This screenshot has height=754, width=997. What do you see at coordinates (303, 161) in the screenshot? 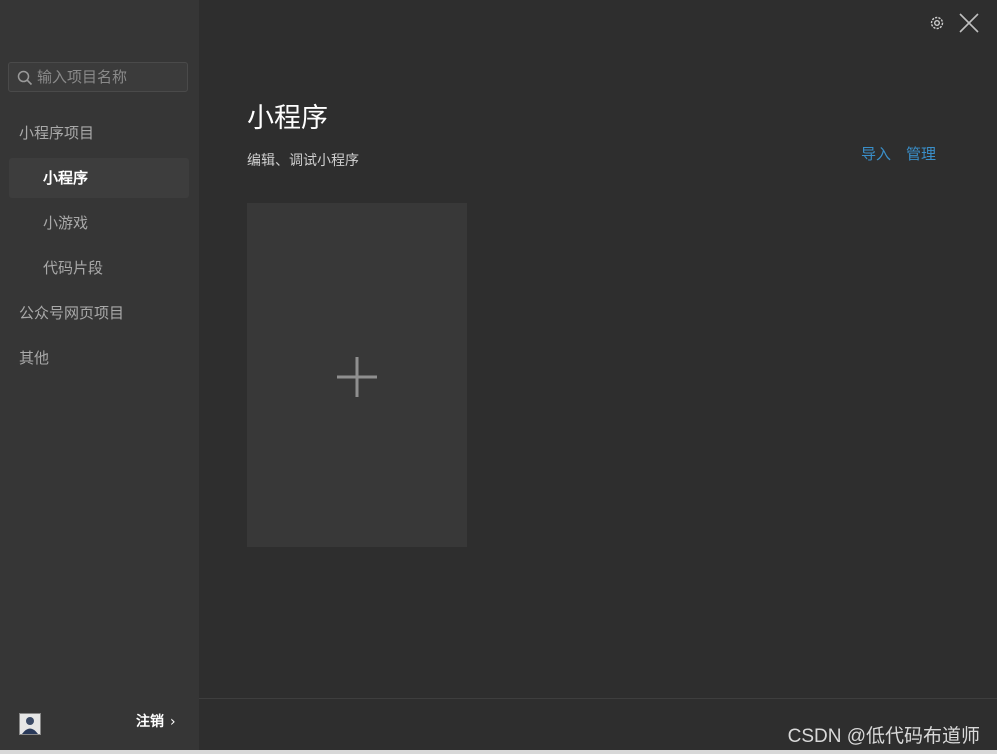
I see `page-subtitle: 编辑、调试小程序` at bounding box center [303, 161].